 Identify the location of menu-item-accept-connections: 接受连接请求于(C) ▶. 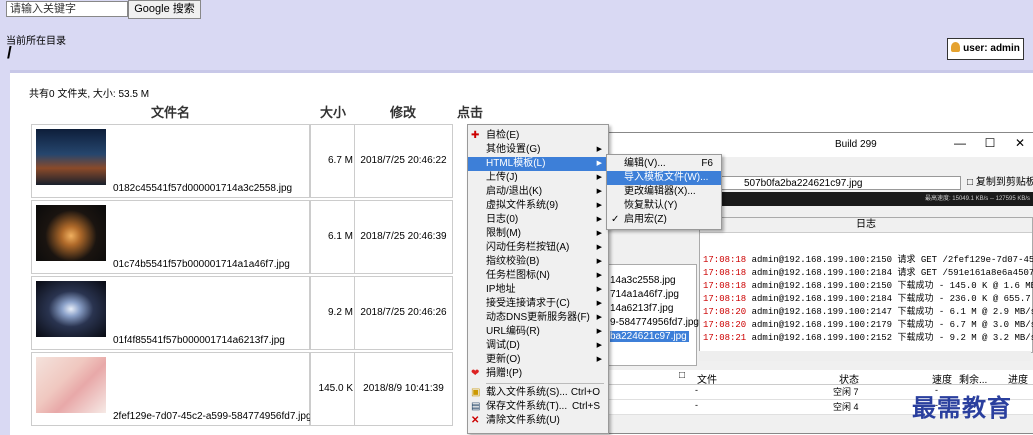
(538, 304).